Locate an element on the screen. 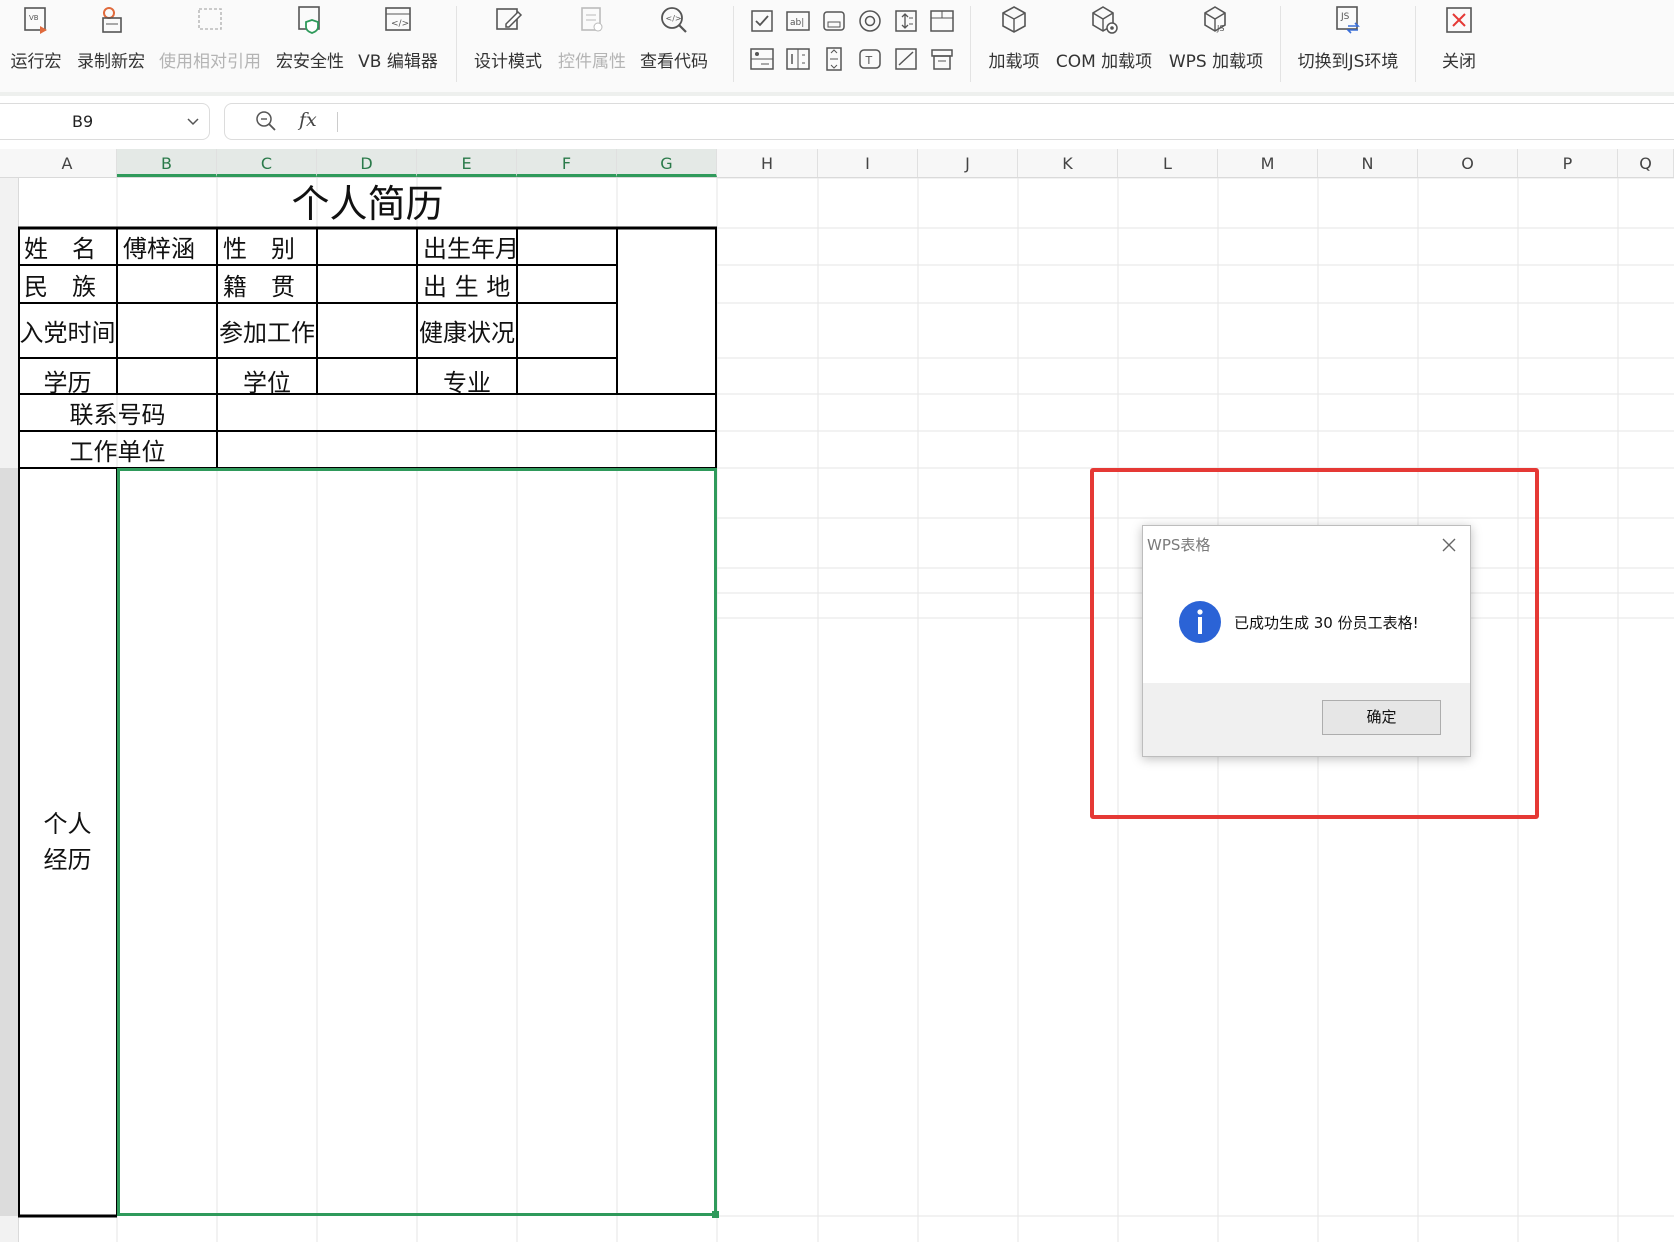  message-dialog: WPS表格 已成功生成 30 份员工表格! 确定 is located at coordinates (1306, 641).